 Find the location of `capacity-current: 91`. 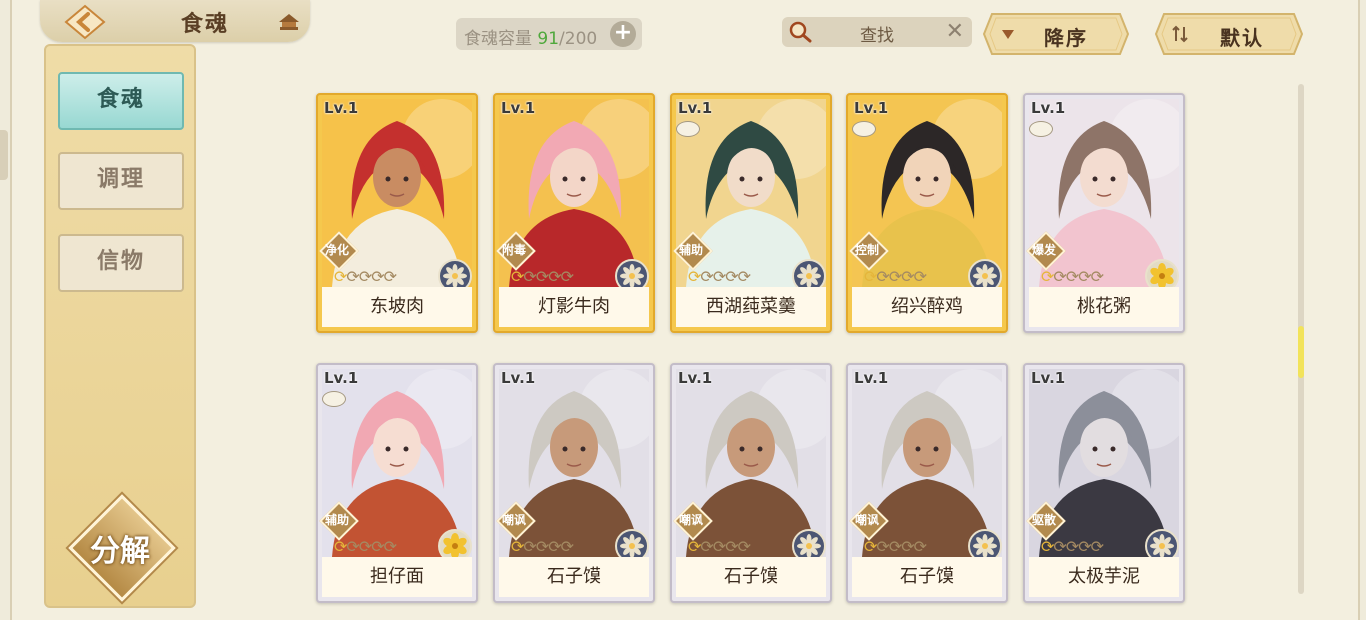

capacity-current: 91 is located at coordinates (548, 39).